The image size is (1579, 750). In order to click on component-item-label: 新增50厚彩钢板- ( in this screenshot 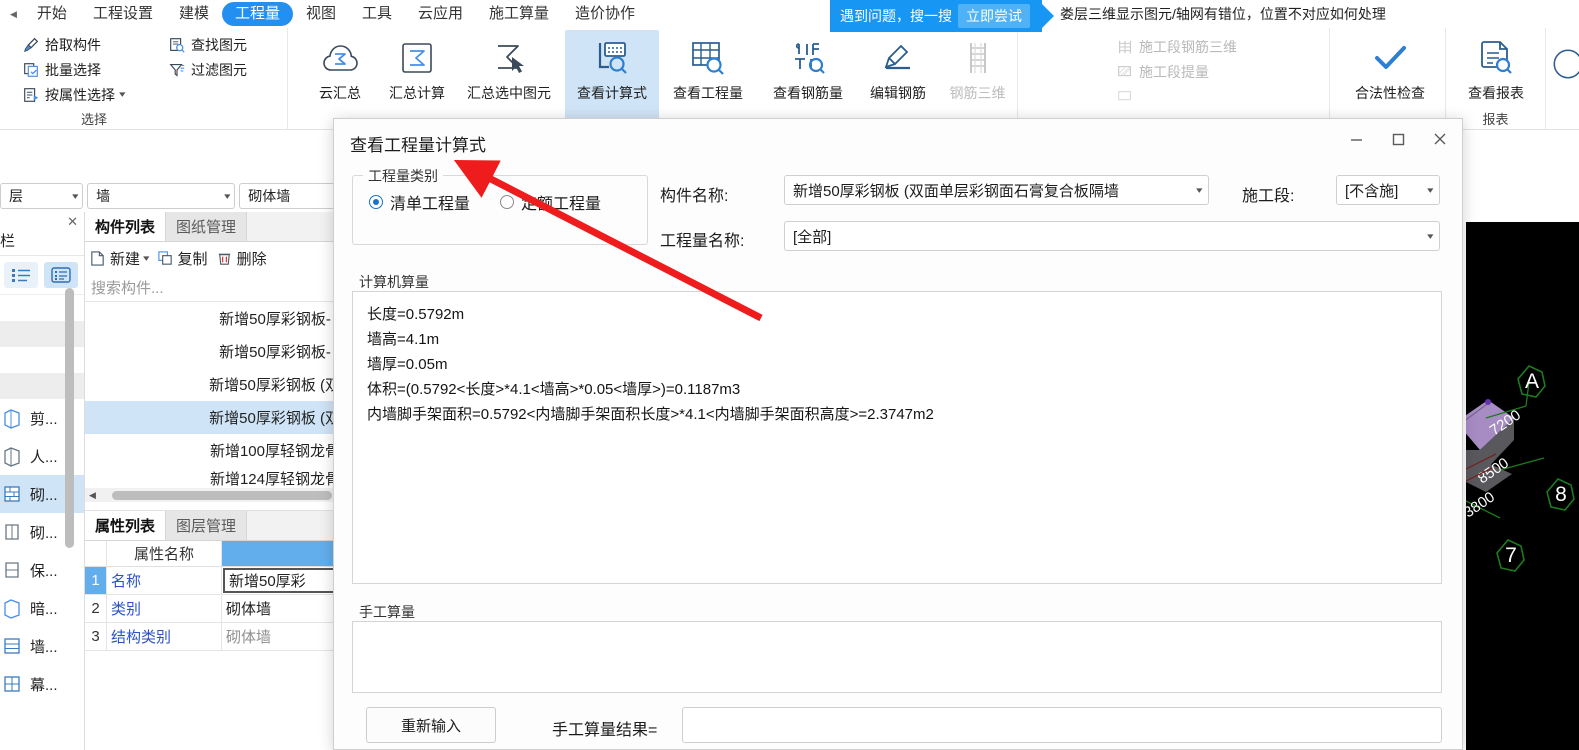, I will do `click(279, 319)`.